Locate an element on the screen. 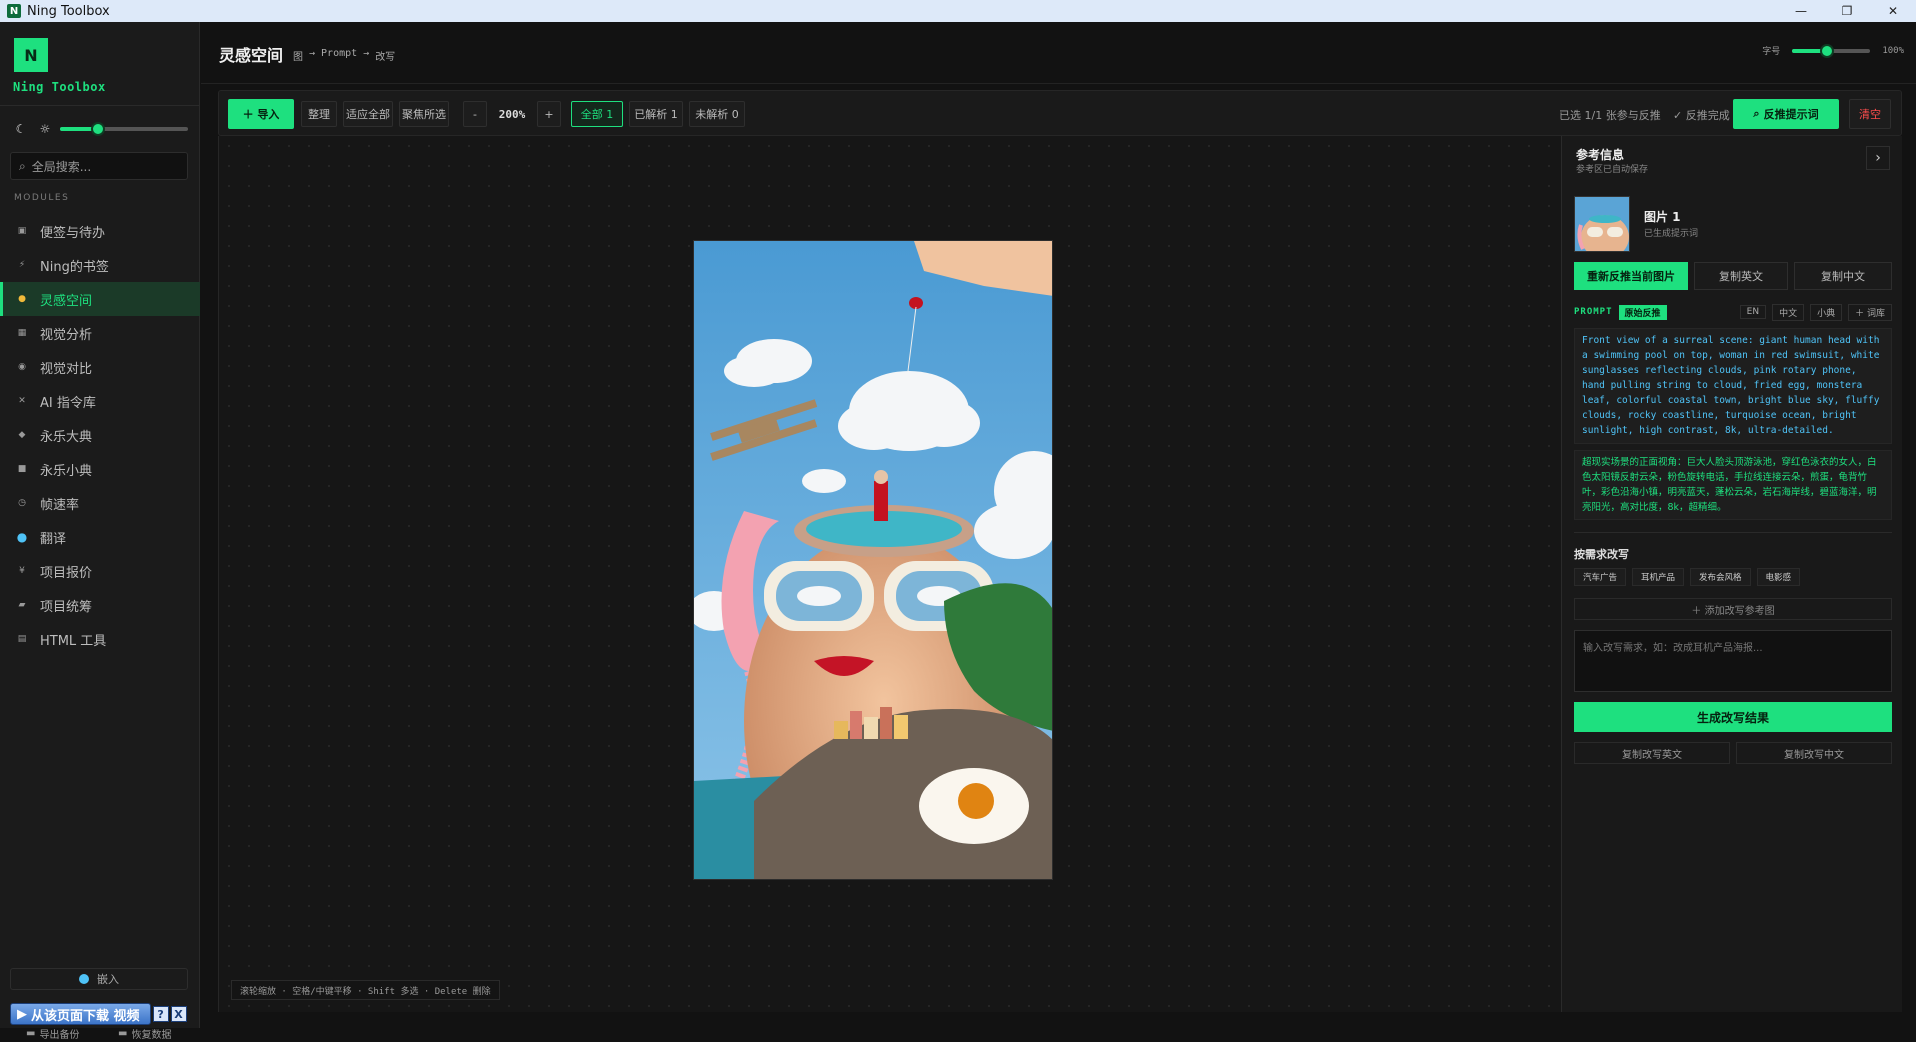 The height and width of the screenshot is (1042, 1916). diamond-icon: ◆ is located at coordinates (22, 435).